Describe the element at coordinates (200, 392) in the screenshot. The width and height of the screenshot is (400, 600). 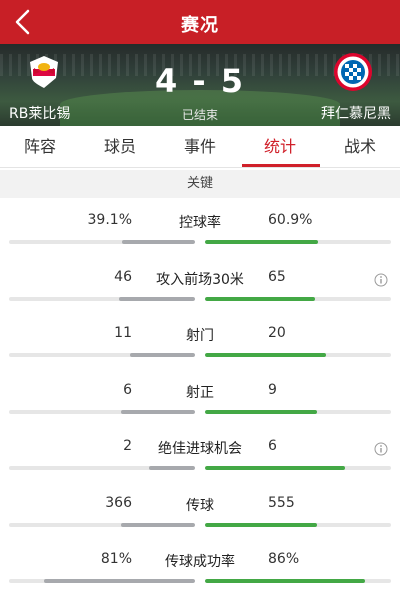
I see `stat-label: 射正` at that location.